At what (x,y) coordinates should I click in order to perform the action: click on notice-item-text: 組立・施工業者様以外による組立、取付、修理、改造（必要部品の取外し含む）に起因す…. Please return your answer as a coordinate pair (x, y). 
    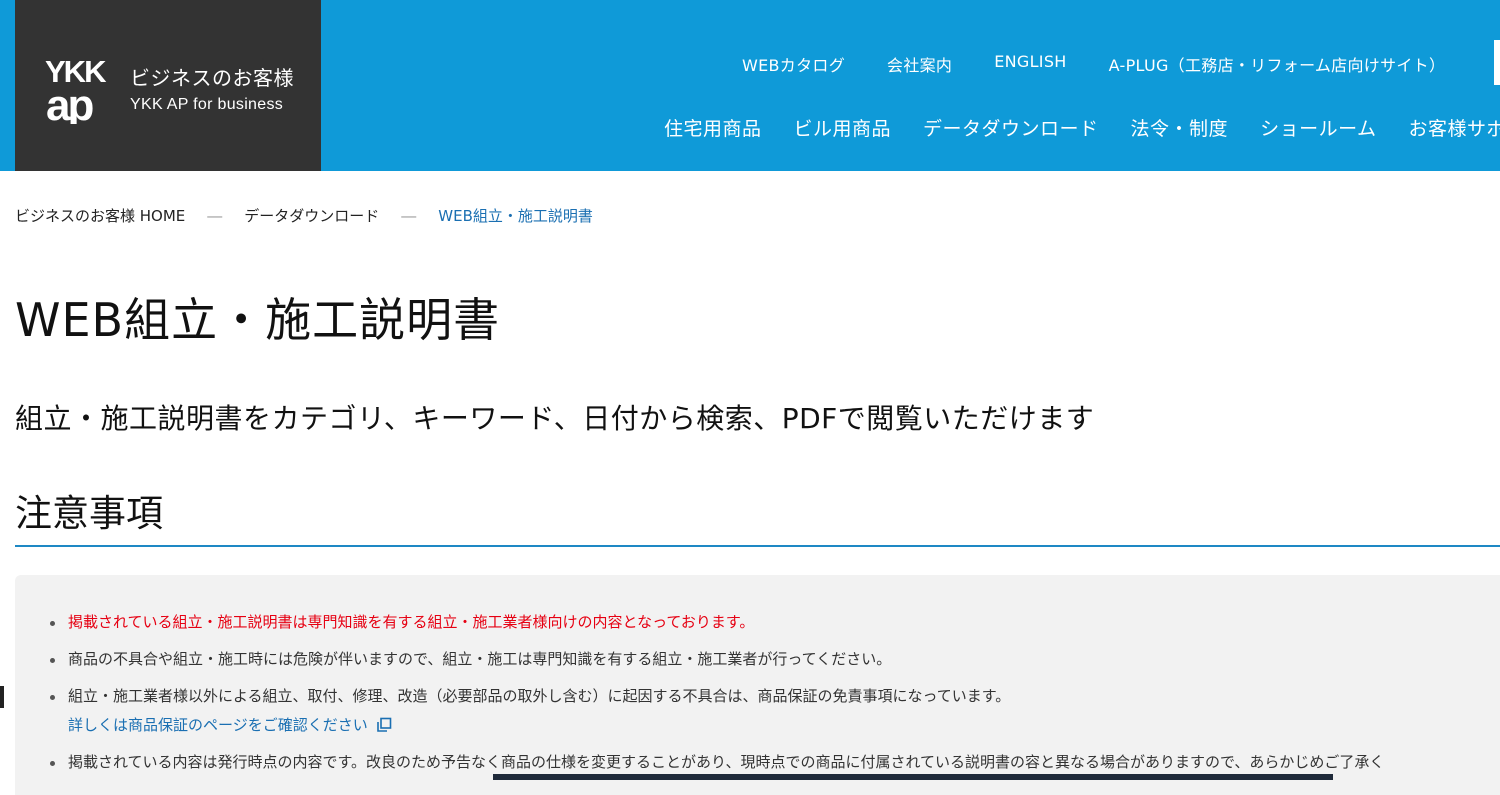
    Looking at the image, I should click on (539, 696).